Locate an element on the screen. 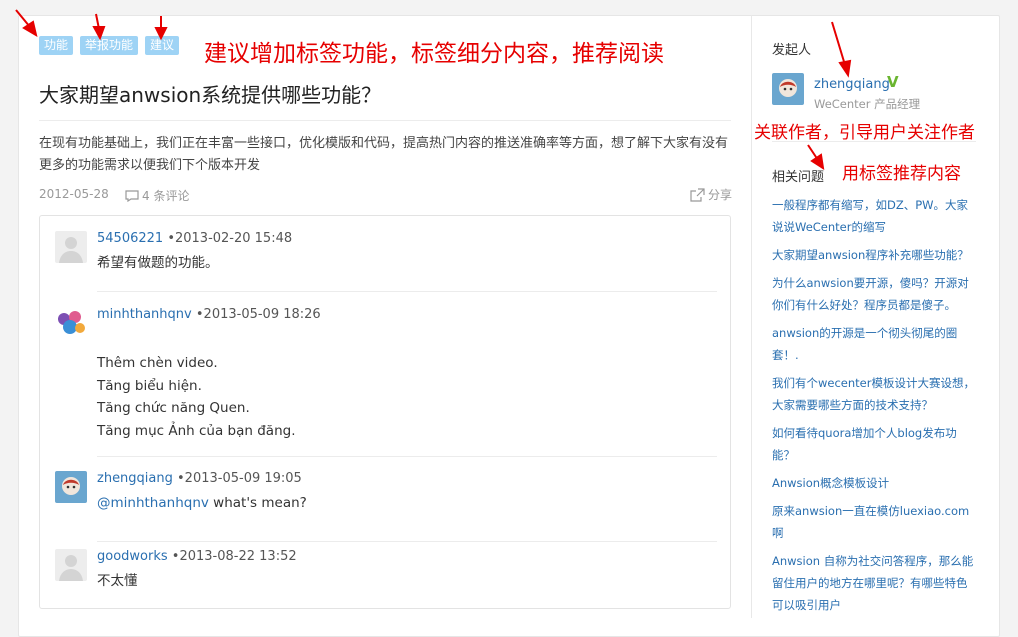 The width and height of the screenshot is (1018, 637). annotation-tags-note: 建议增加标签功能，标签细分内容，推荐阅读 is located at coordinates (434, 54).